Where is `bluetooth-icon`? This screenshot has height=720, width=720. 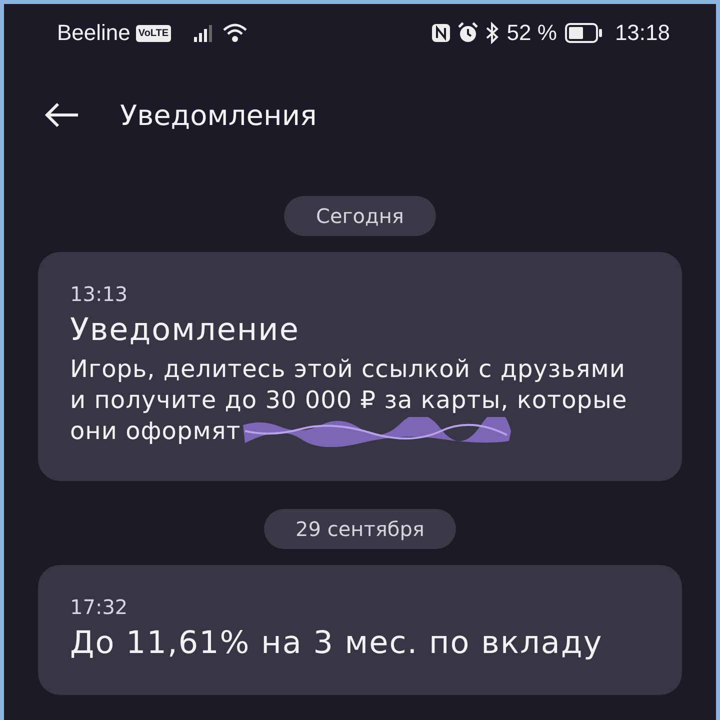 bluetooth-icon is located at coordinates (491, 33).